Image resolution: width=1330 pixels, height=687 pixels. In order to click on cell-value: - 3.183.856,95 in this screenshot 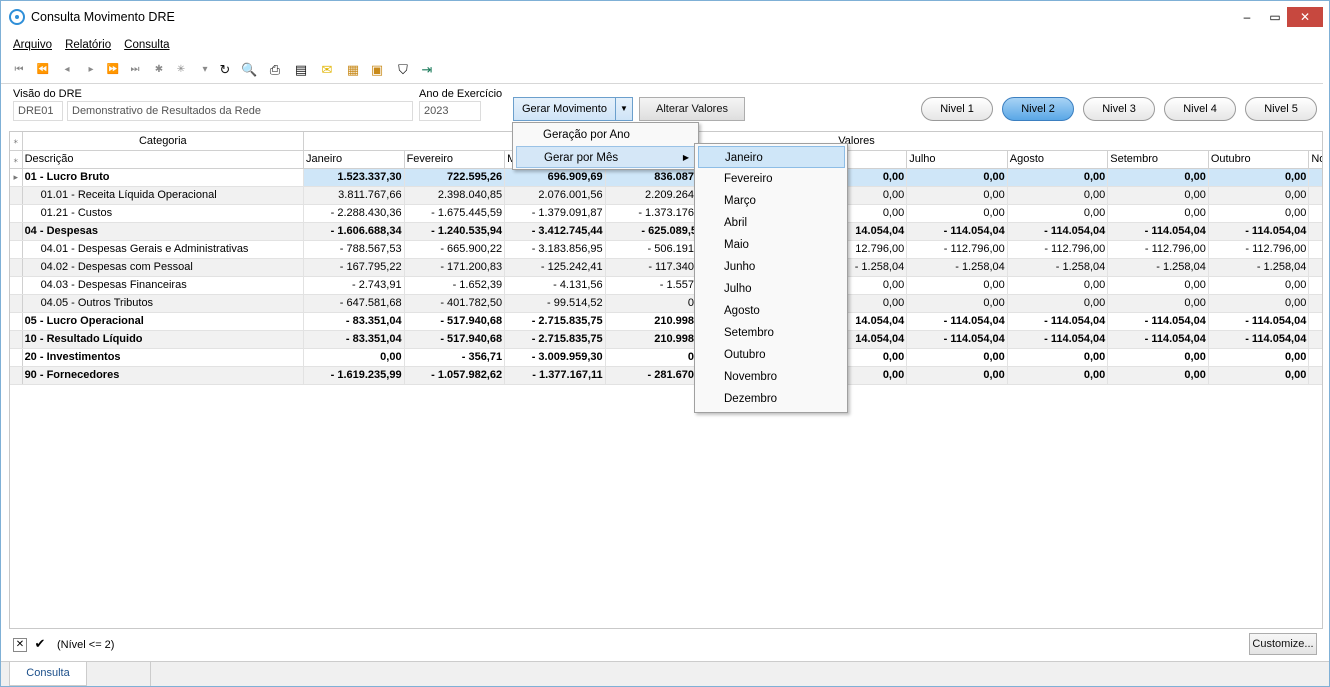, I will do `click(555, 249)`.